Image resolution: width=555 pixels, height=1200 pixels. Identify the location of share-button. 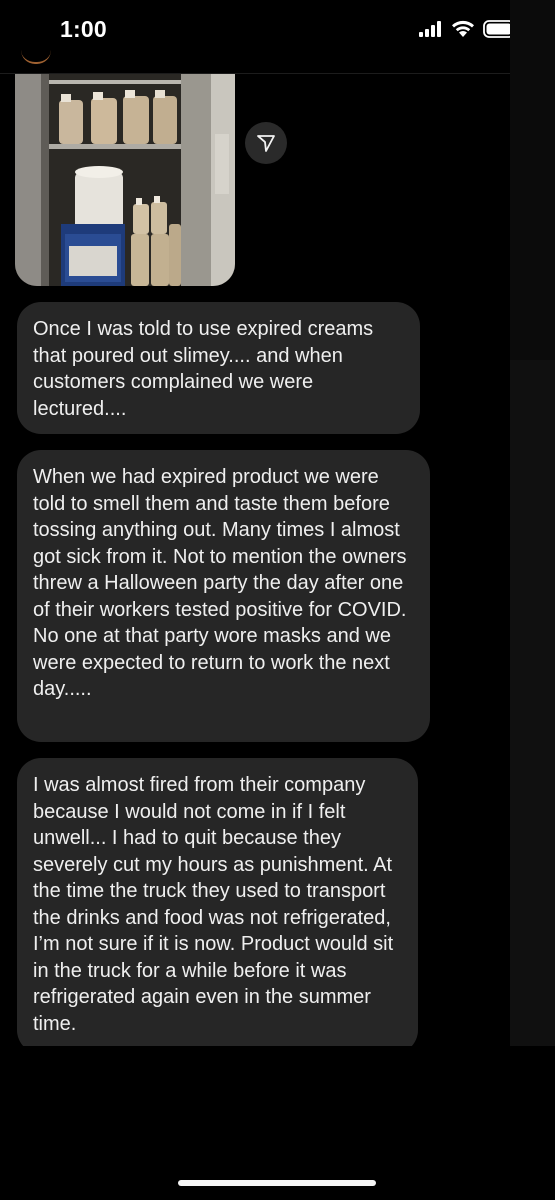
(266, 143).